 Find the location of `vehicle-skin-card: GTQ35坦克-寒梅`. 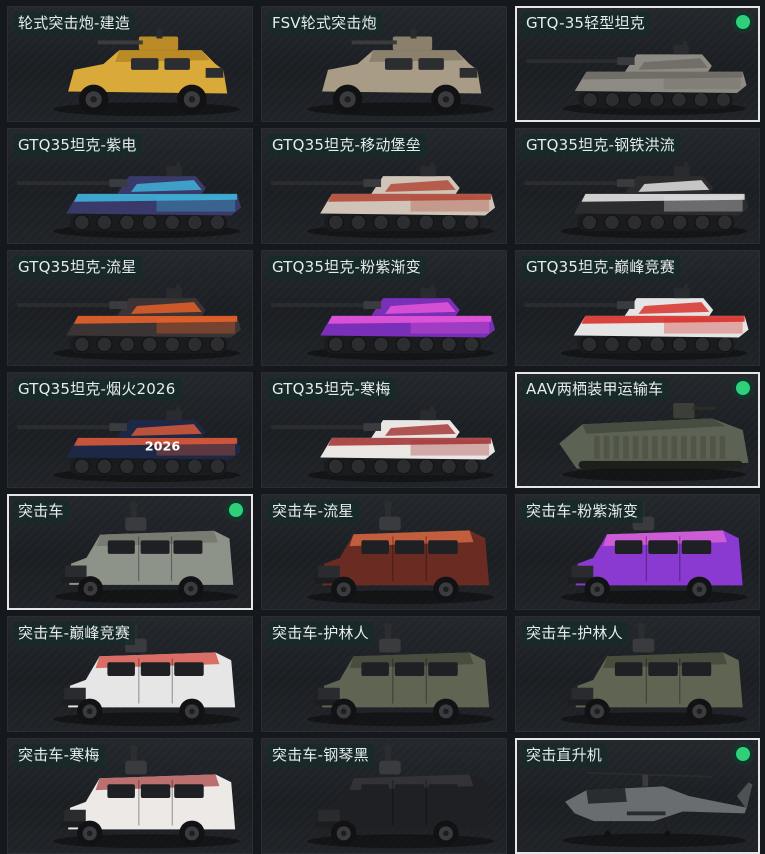

vehicle-skin-card: GTQ35坦克-寒梅 is located at coordinates (384, 430).